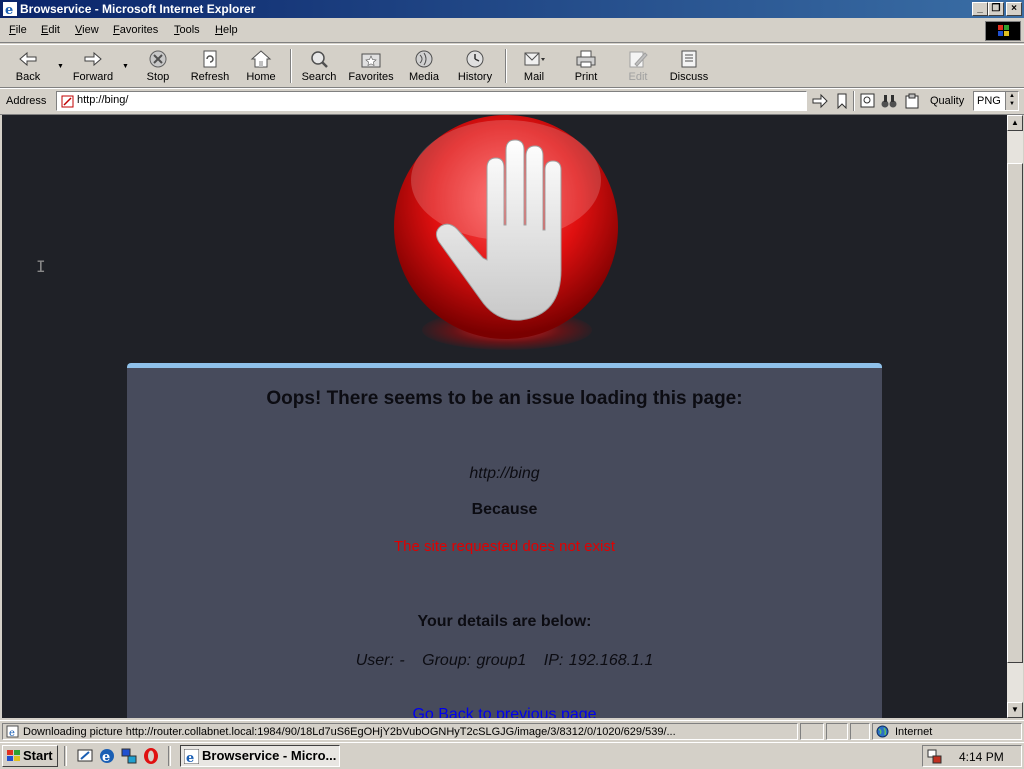 The height and width of the screenshot is (769, 1024). Describe the element at coordinates (980, 9) in the screenshot. I see `minimize-button: _` at that location.